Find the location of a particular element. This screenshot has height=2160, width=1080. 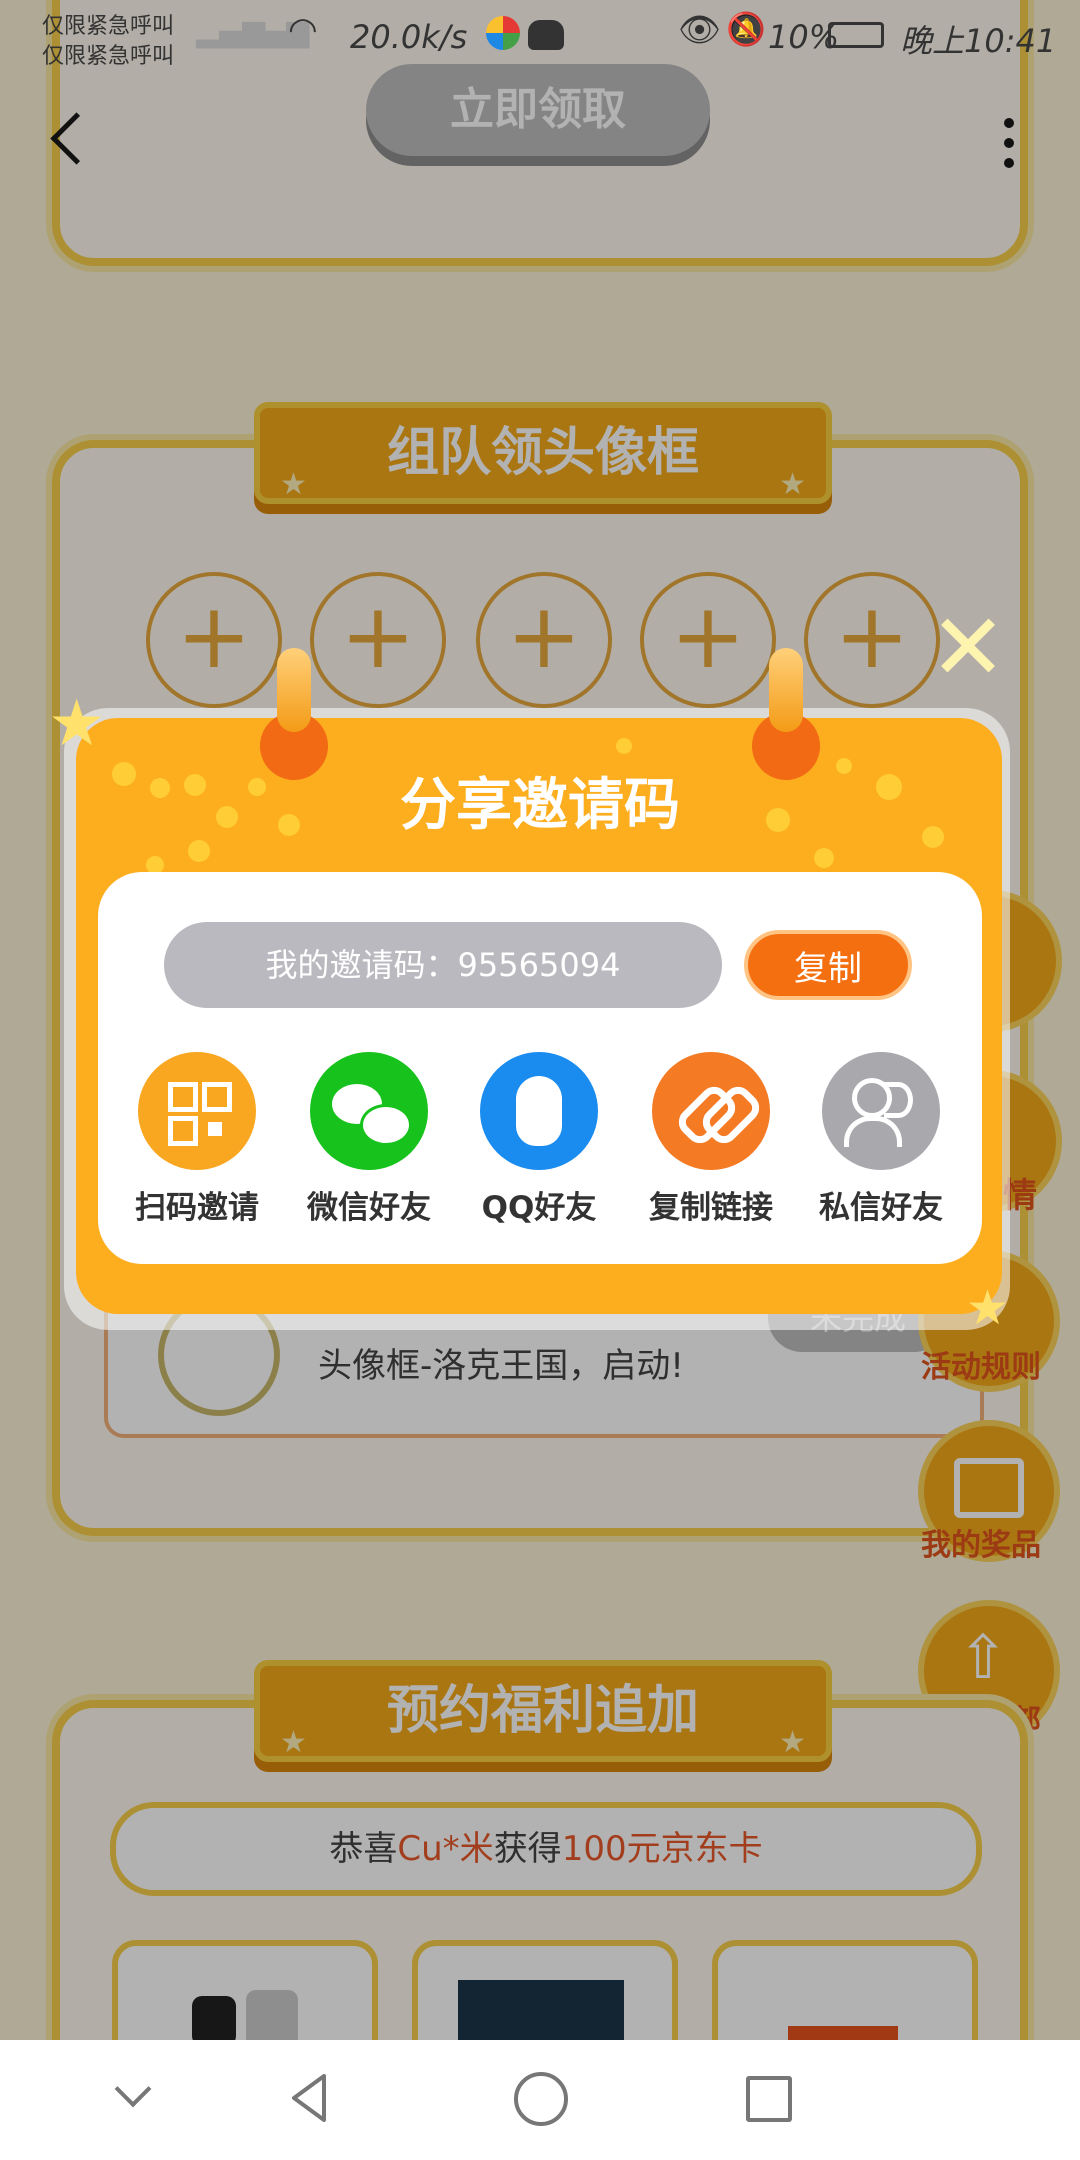

link-icon is located at coordinates (711, 1111).